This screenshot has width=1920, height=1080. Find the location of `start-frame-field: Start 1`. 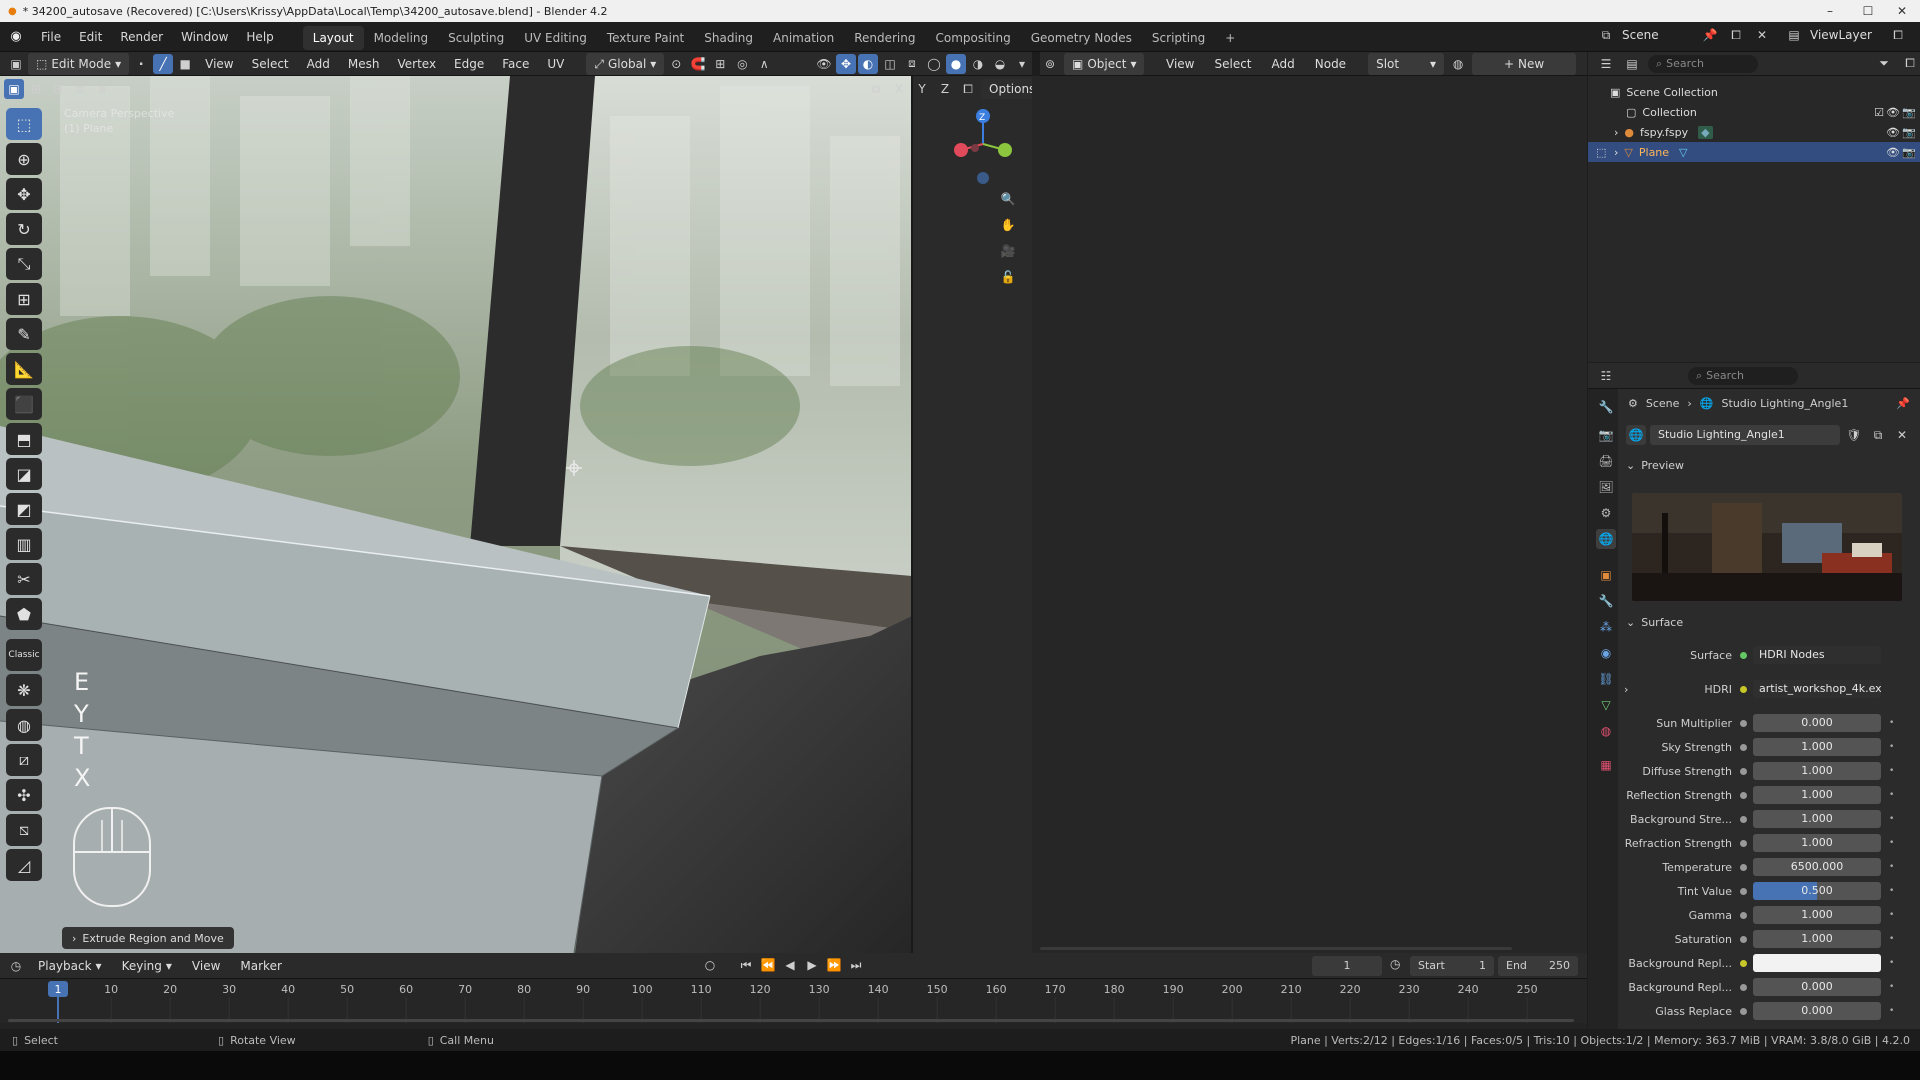

start-frame-field: Start 1 is located at coordinates (1452, 966).